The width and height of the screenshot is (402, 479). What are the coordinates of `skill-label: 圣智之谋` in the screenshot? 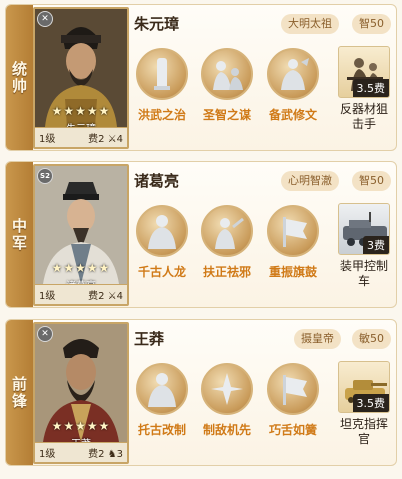 It's located at (226, 115).